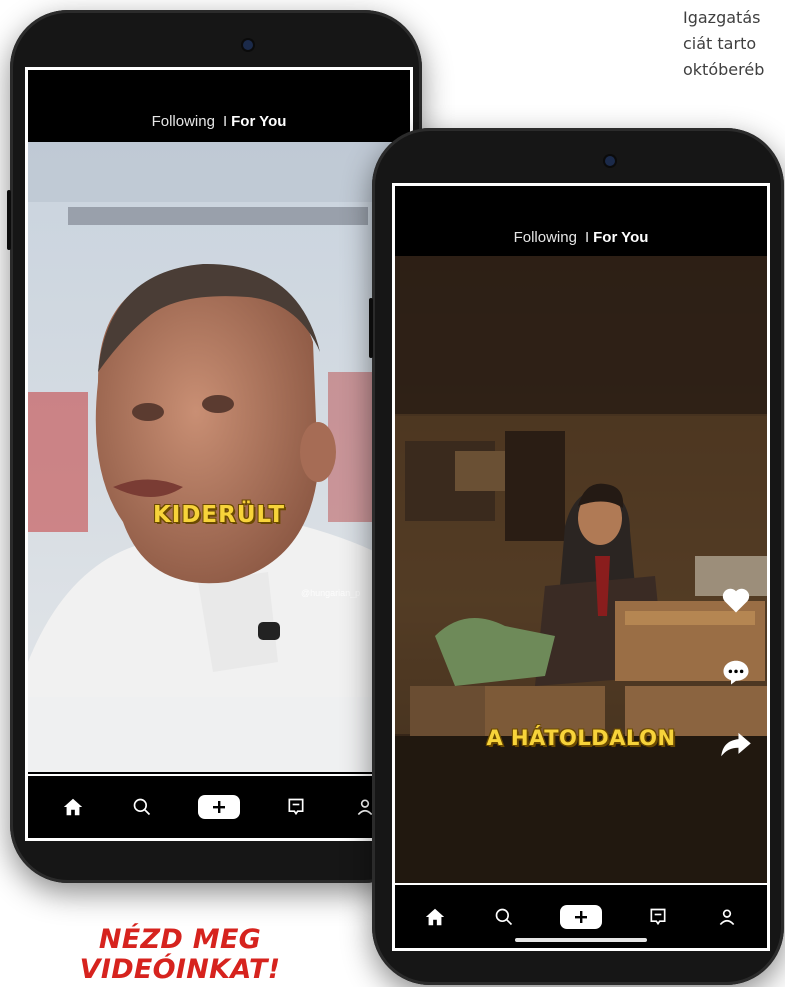  I want to click on bottom-nav, so click(219, 806).